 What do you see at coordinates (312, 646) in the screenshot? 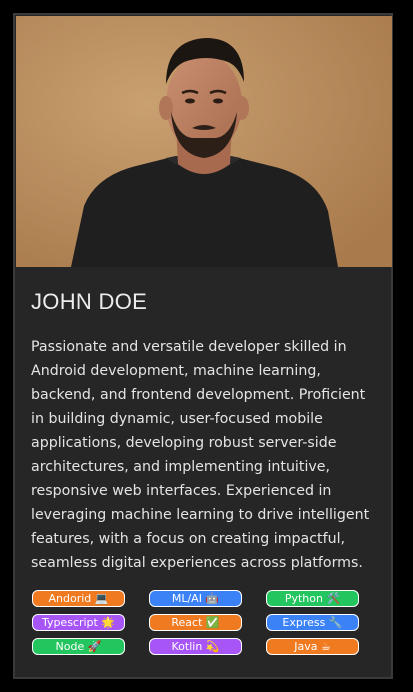
I see `tag-java: Java ☕` at bounding box center [312, 646].